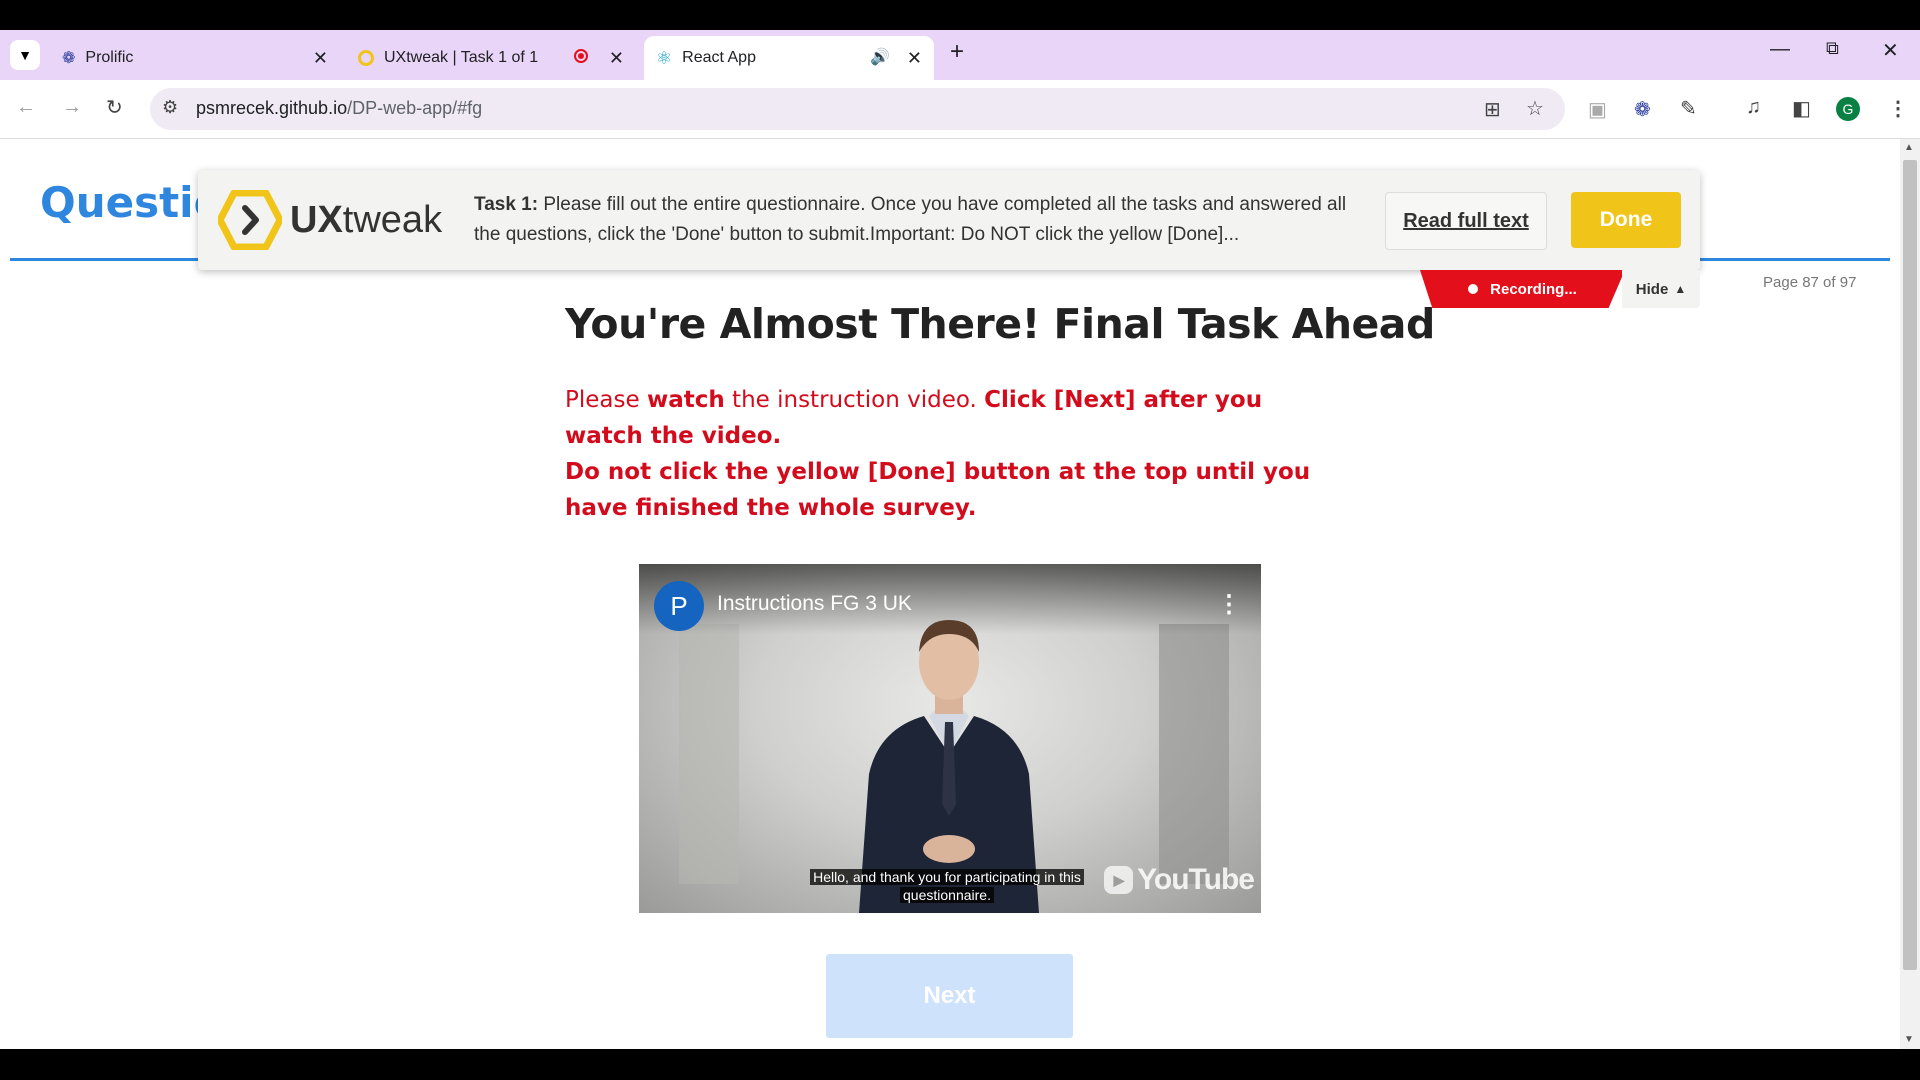 Image resolution: width=1920 pixels, height=1080 pixels. I want to click on hide-label: Hide, so click(1652, 289).